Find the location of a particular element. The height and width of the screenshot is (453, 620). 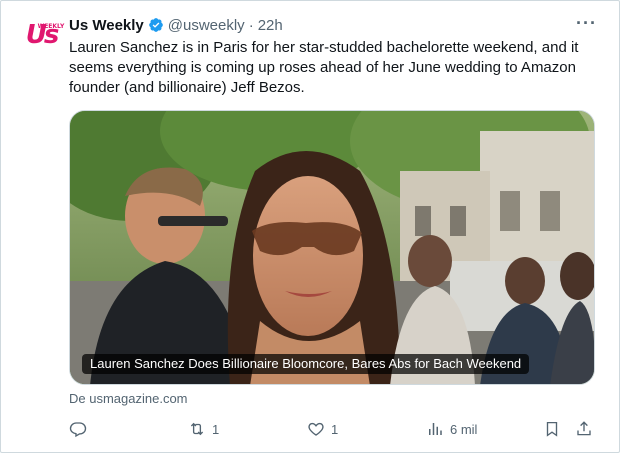

like-count: 1 is located at coordinates (335, 429).